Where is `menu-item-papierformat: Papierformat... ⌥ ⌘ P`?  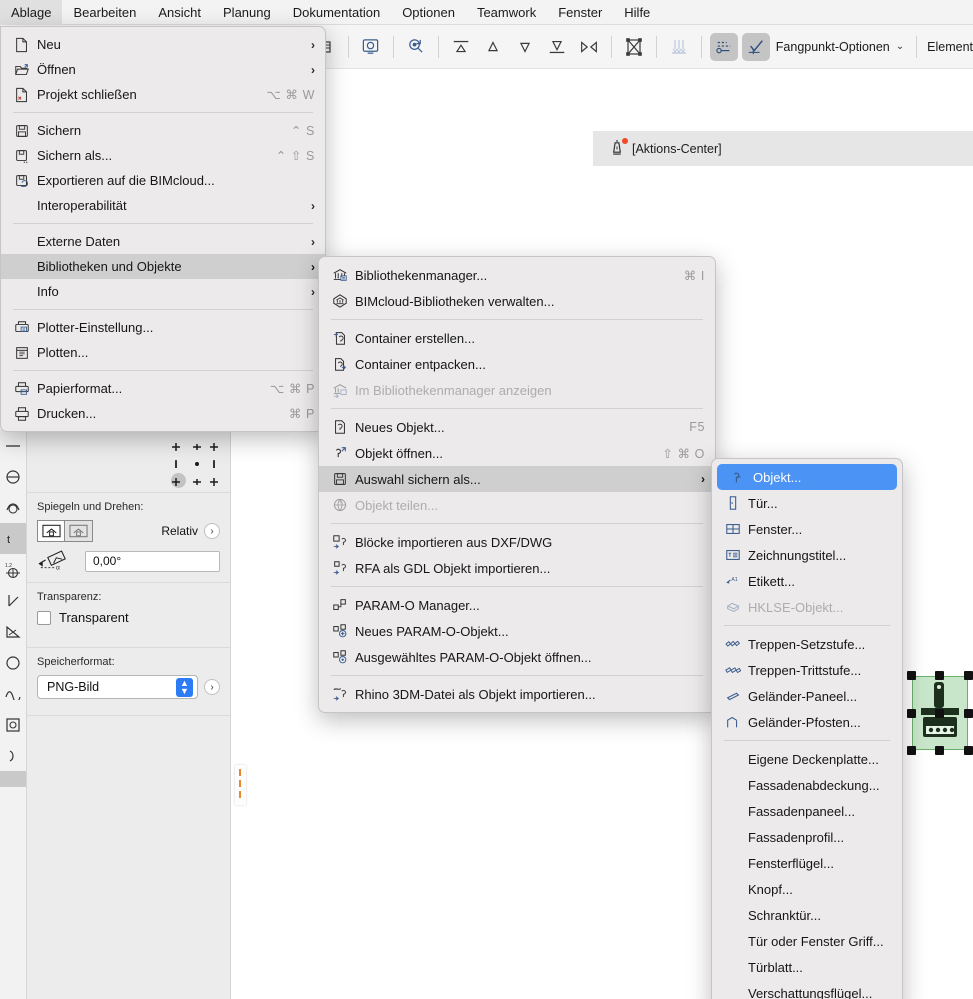
menu-item-papierformat: Papierformat... ⌥ ⌘ P is located at coordinates (163, 388).